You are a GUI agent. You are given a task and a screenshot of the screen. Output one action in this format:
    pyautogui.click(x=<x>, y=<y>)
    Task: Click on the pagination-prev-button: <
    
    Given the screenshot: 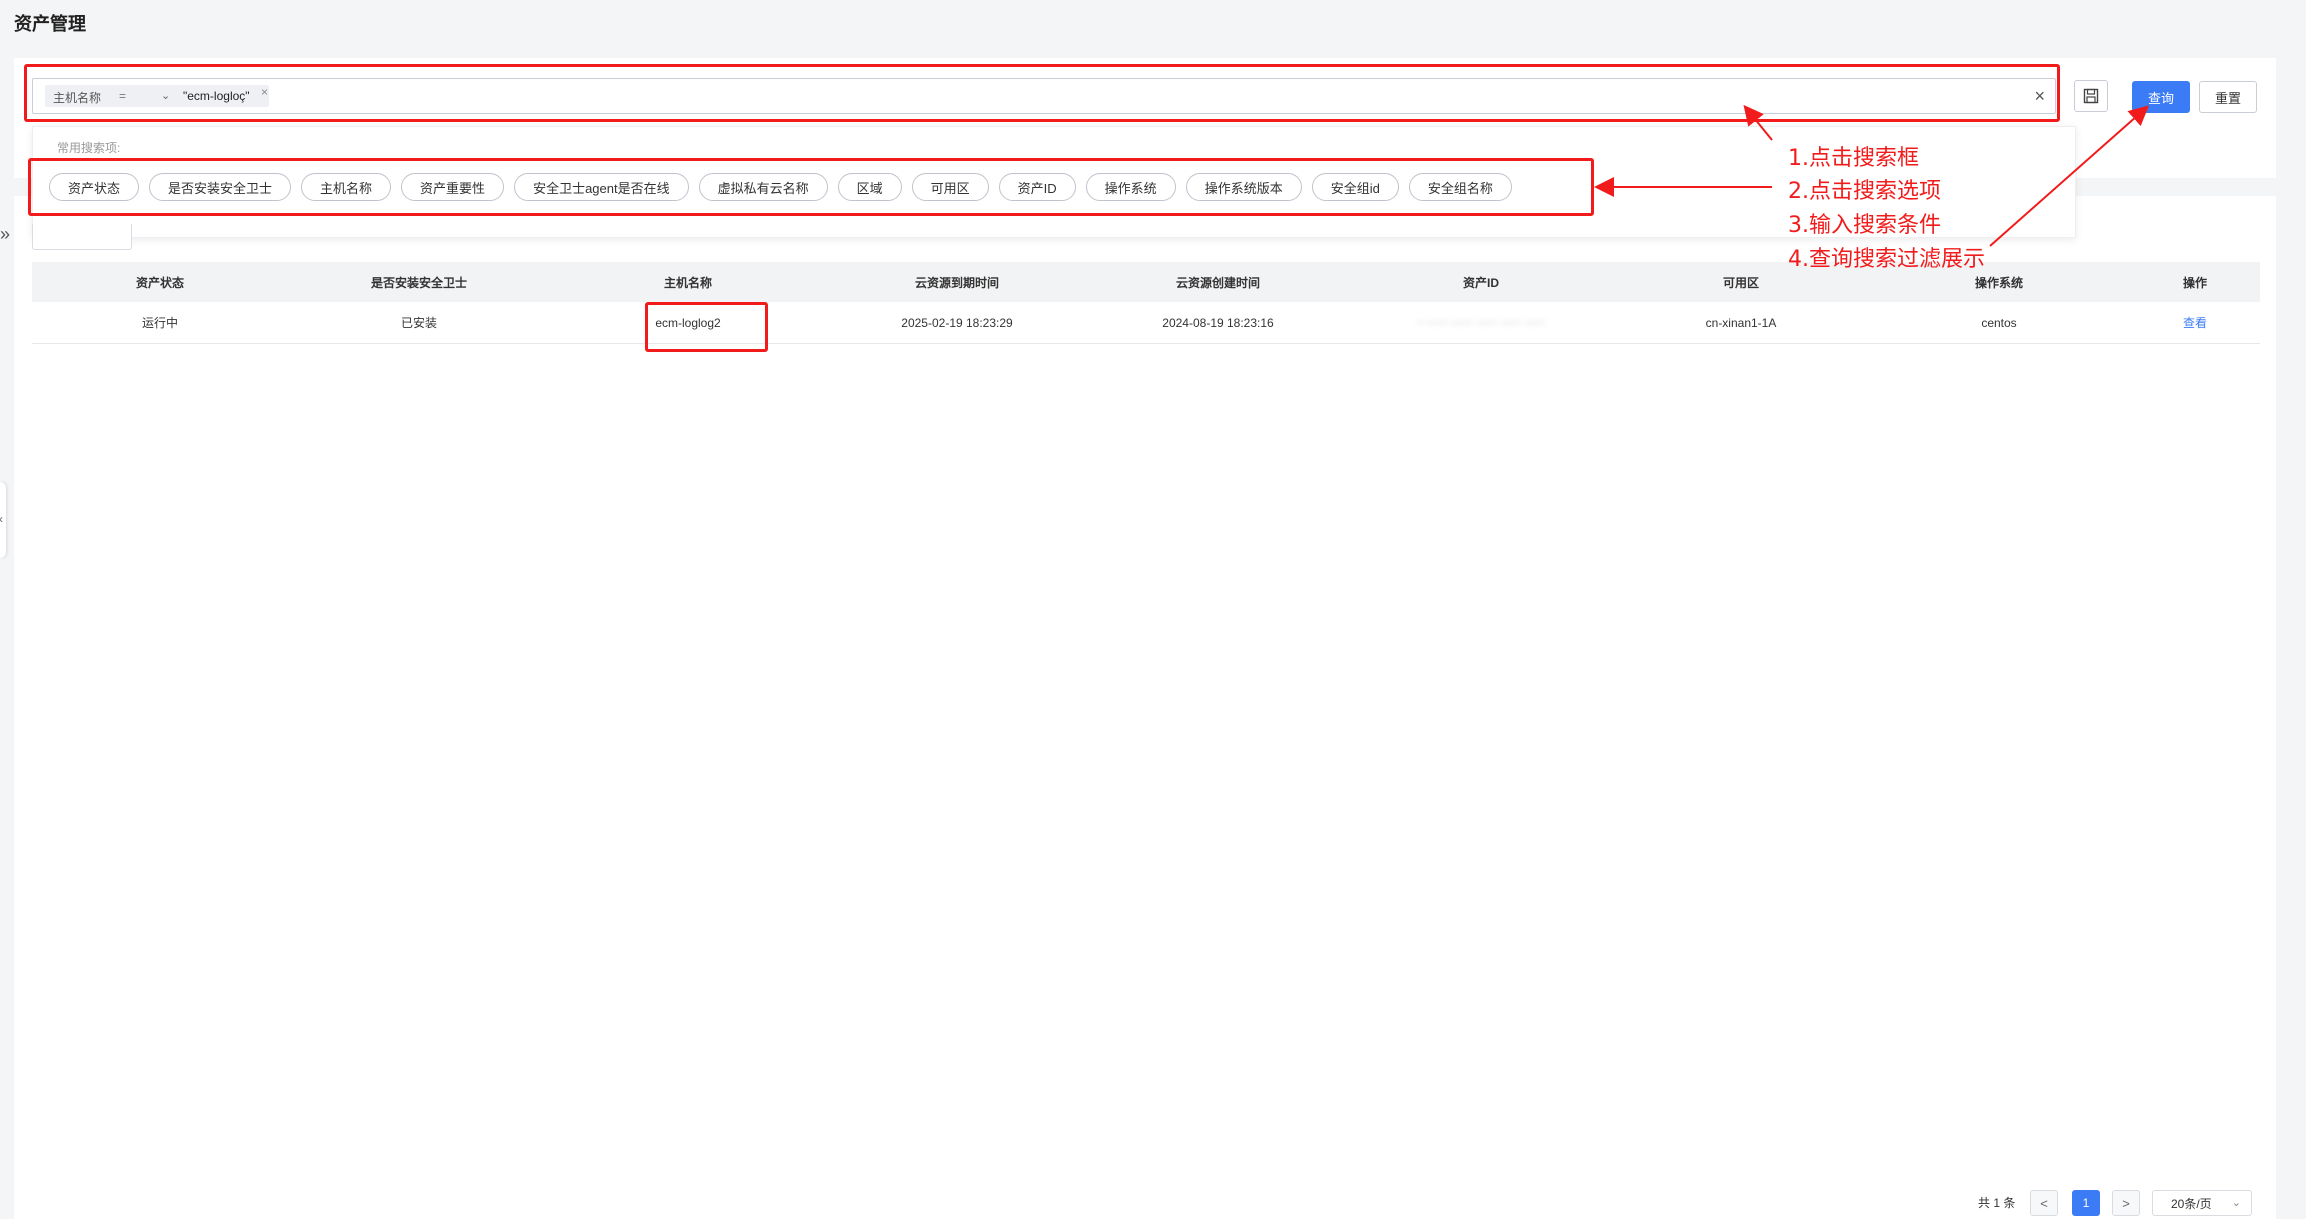 What is the action you would take?
    pyautogui.click(x=2044, y=1203)
    